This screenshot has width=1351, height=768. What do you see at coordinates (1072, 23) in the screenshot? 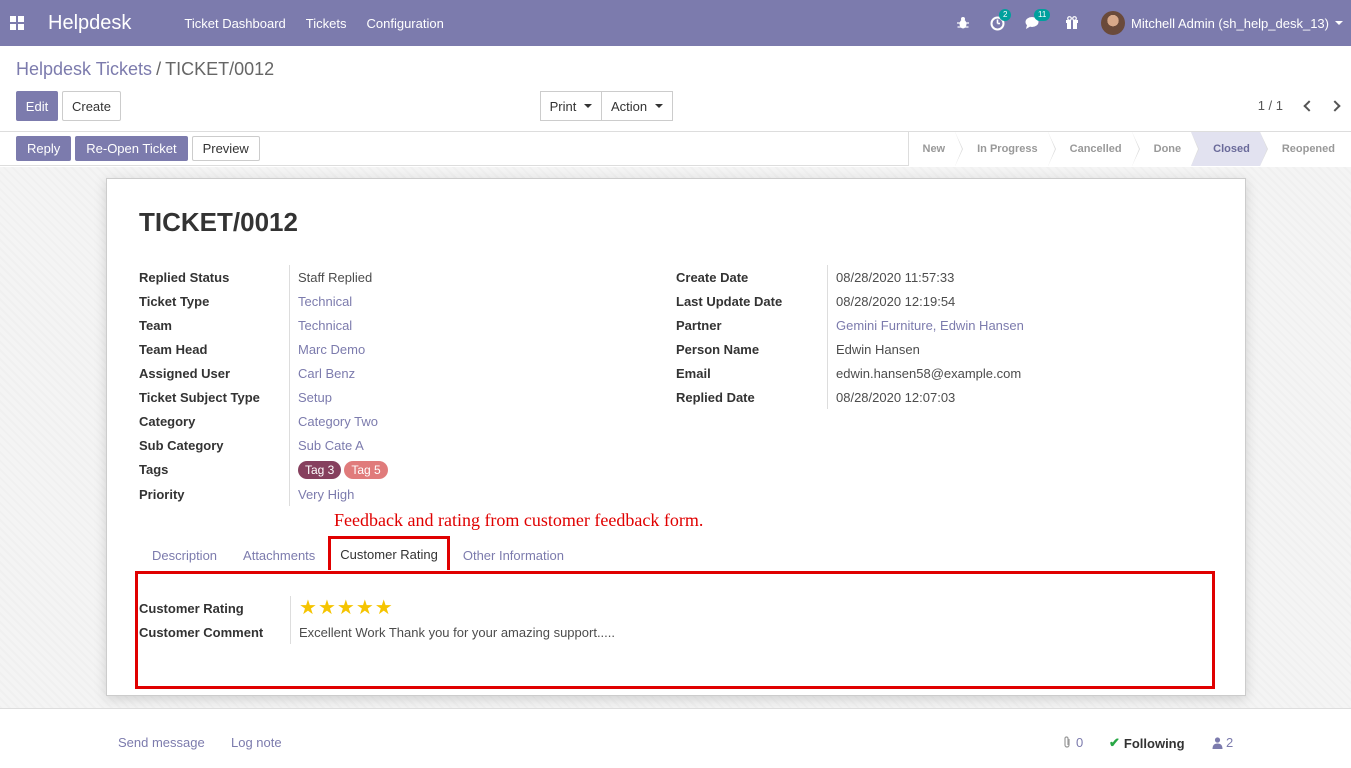
I see `gift-icon` at bounding box center [1072, 23].